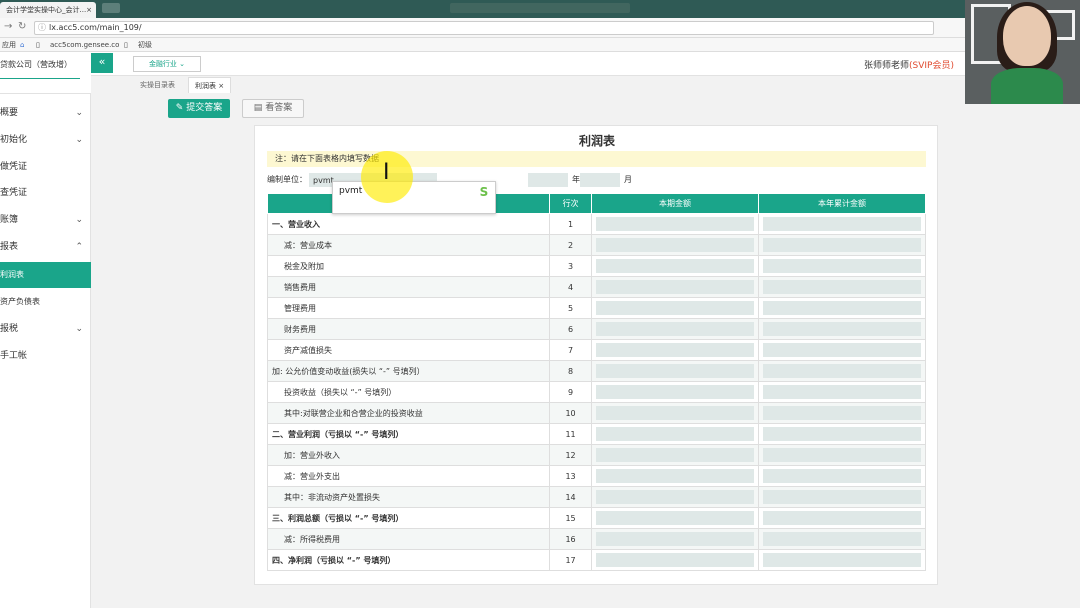 This screenshot has width=1080, height=608. I want to click on sidebar-item-tax: 报税 ⌄, so click(45, 329).